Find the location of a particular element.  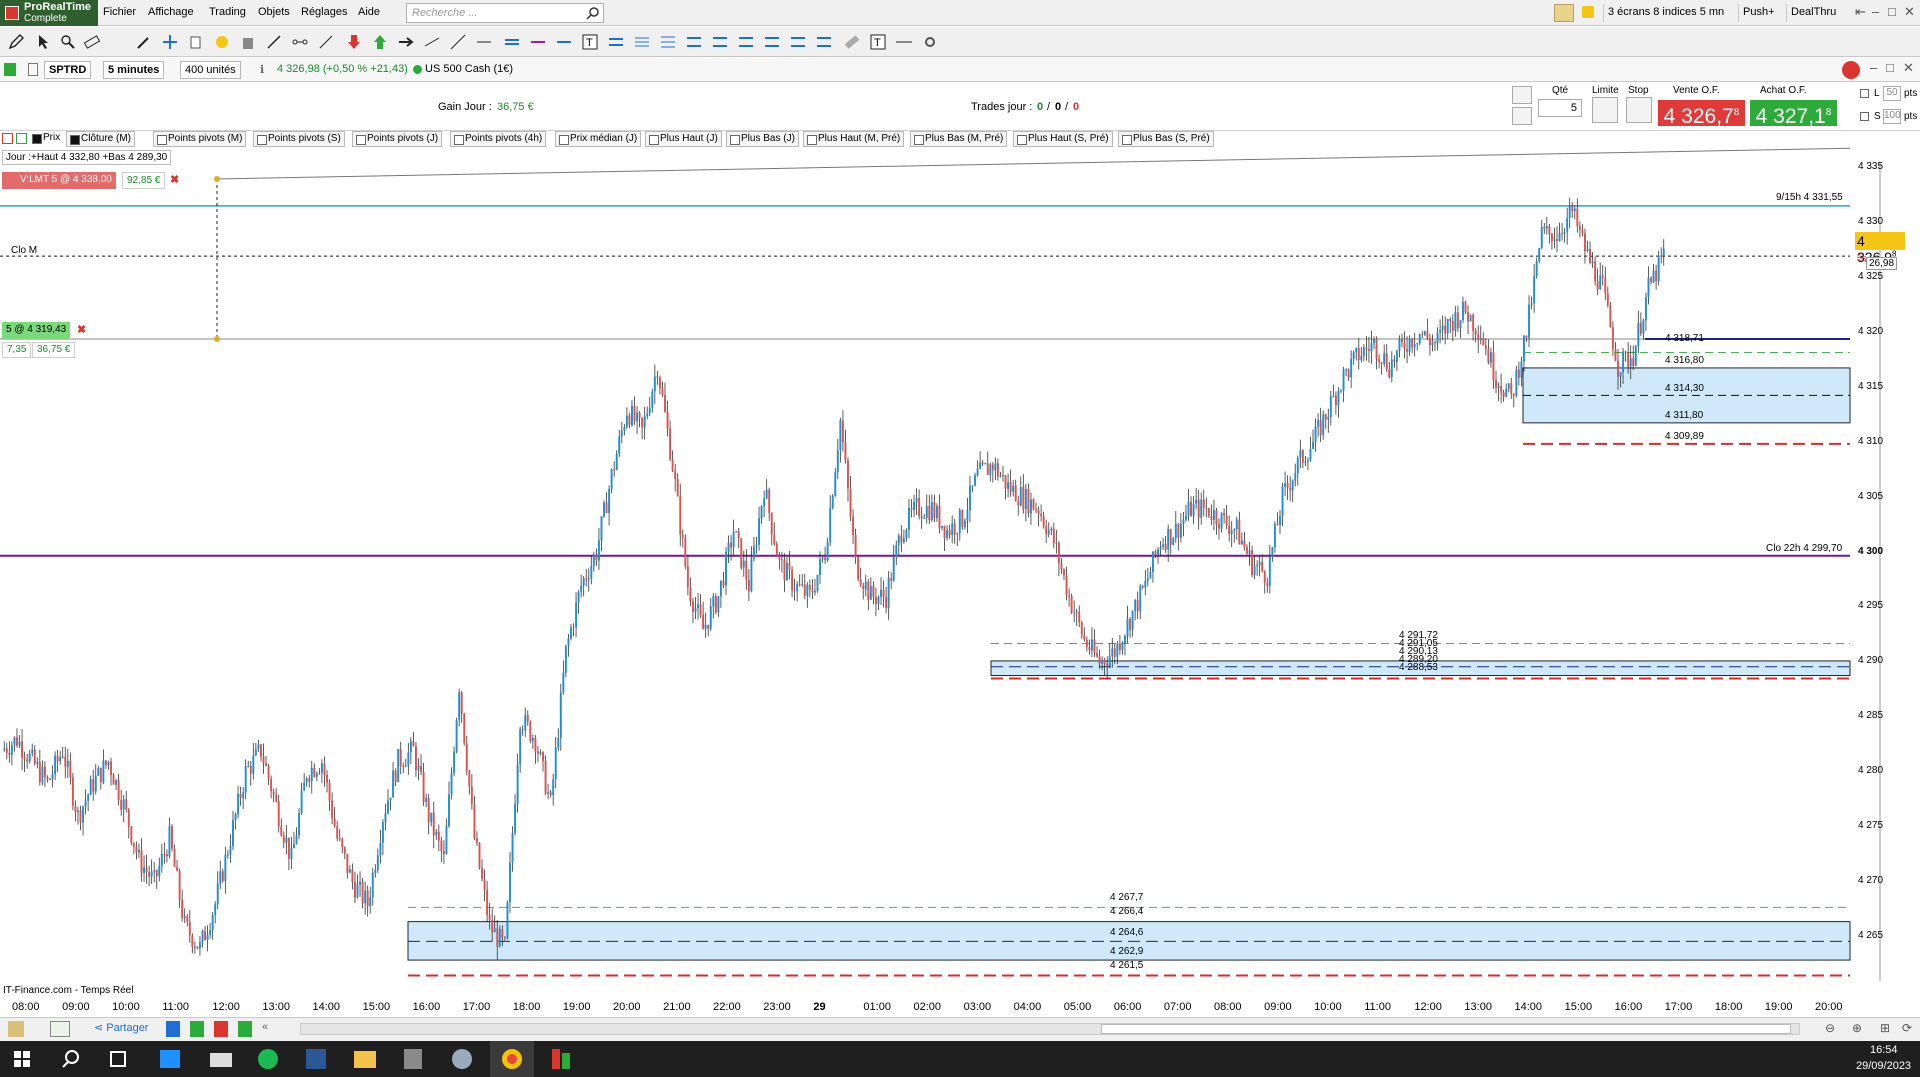

s-checkbox is located at coordinates (1864, 116).